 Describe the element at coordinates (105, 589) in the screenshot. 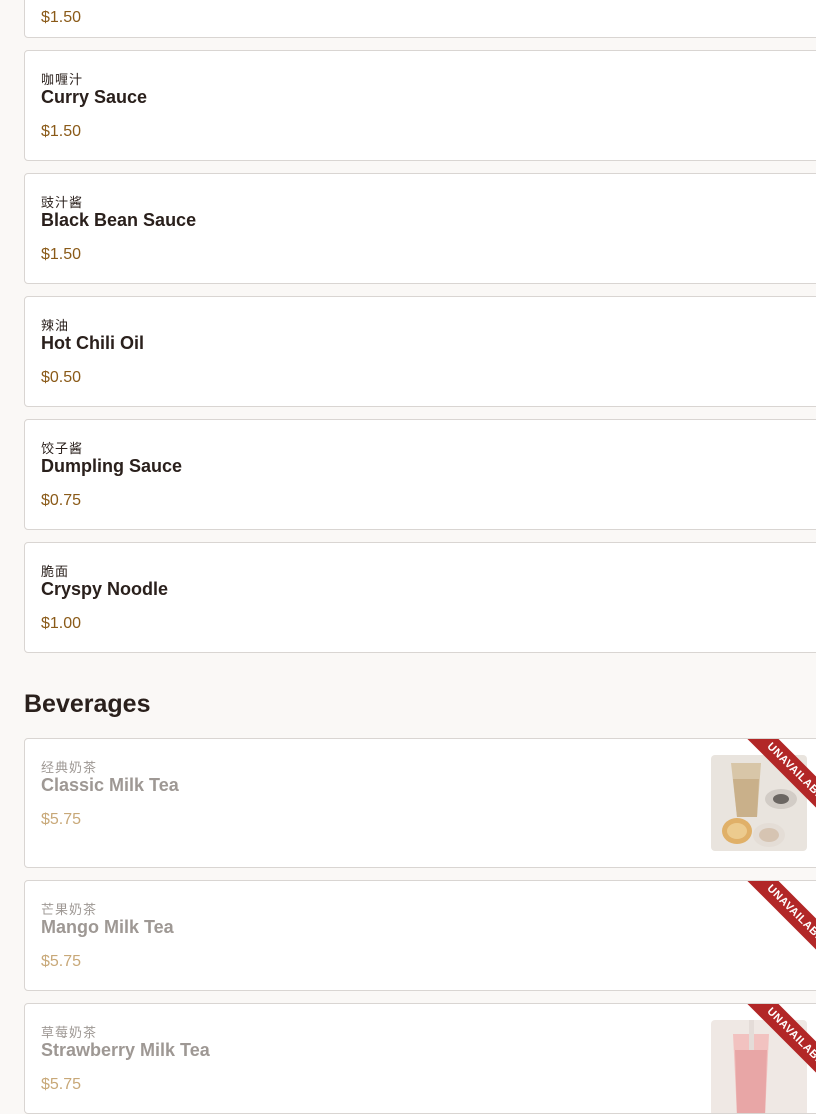

I see `item-name: Cryspy Noodle` at that location.